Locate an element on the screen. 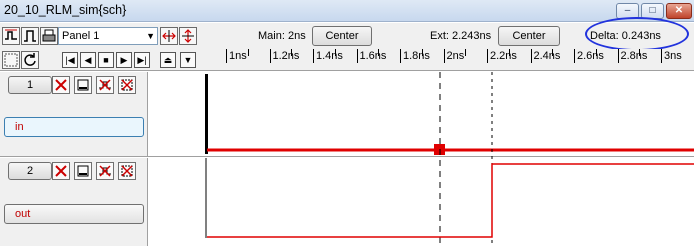 The width and height of the screenshot is (694, 246). signal-in-button: in is located at coordinates (74, 127).